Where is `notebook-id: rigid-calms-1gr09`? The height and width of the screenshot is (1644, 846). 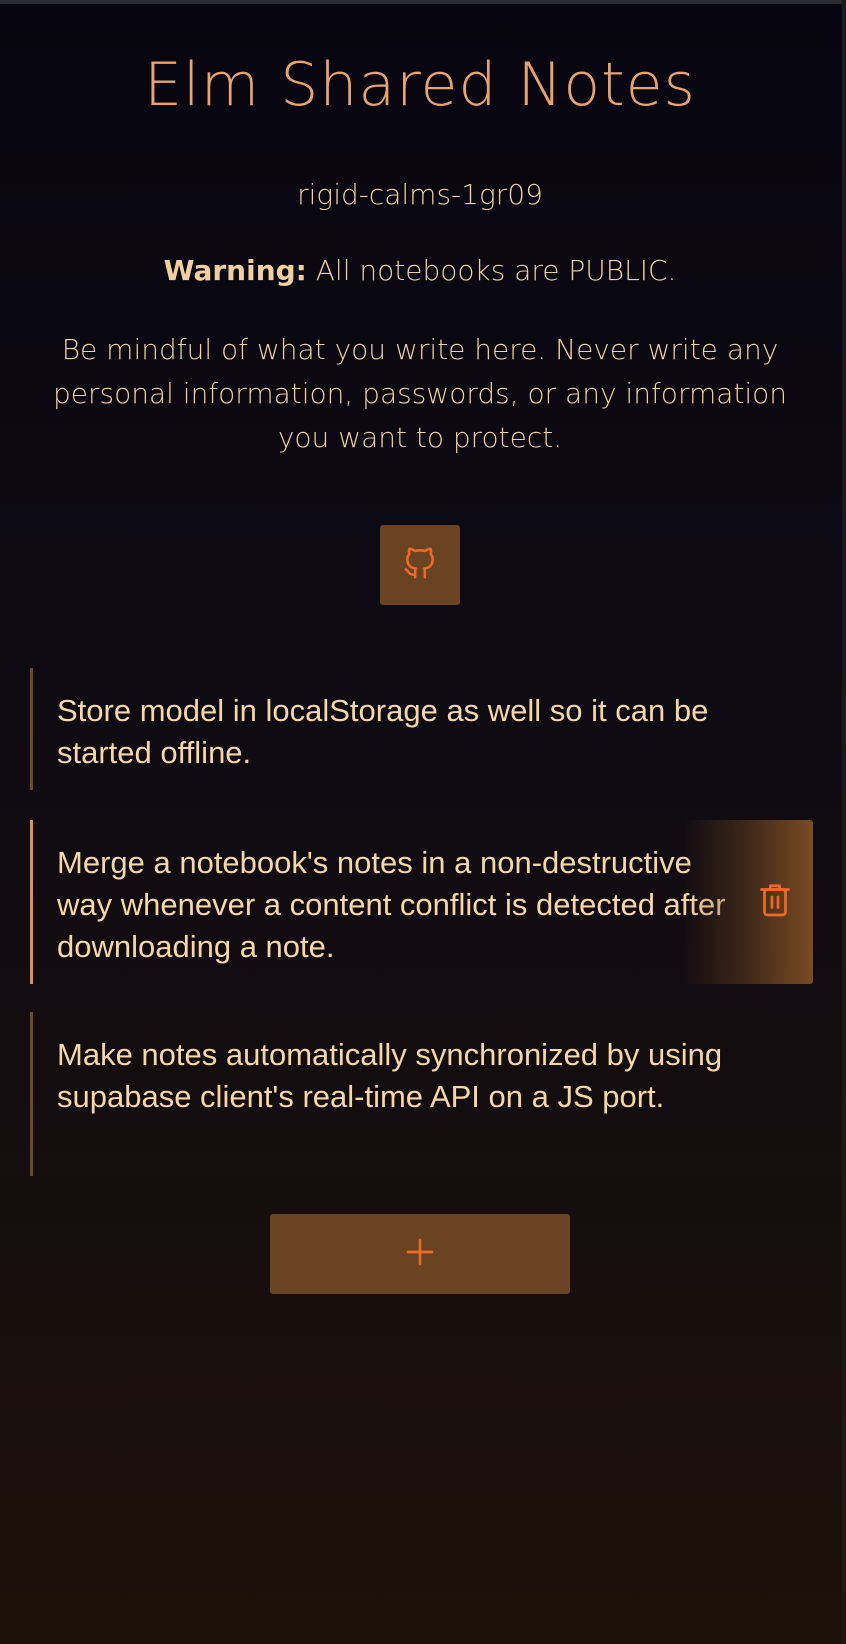
notebook-id: rigid-calms-1gr09 is located at coordinates (420, 194).